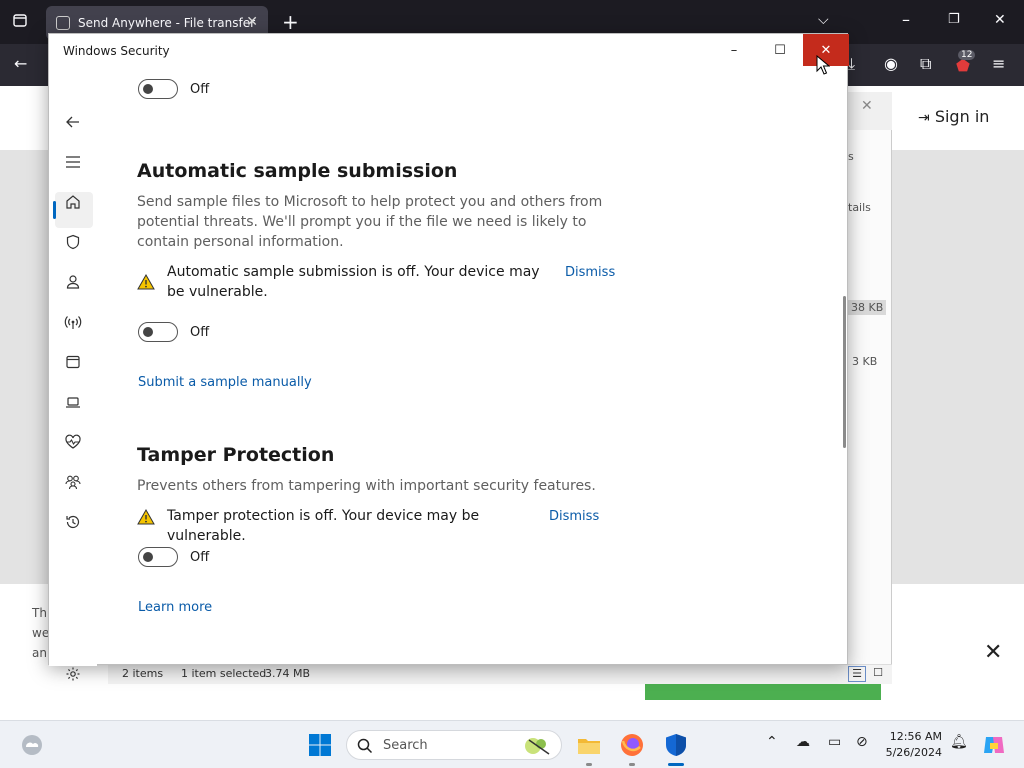  What do you see at coordinates (158, 557) in the screenshot?
I see `tamper-protection-toggle` at bounding box center [158, 557].